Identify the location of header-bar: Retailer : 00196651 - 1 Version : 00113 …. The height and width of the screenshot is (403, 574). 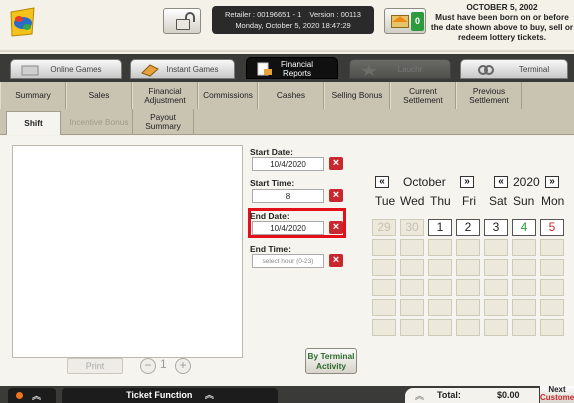
(287, 26).